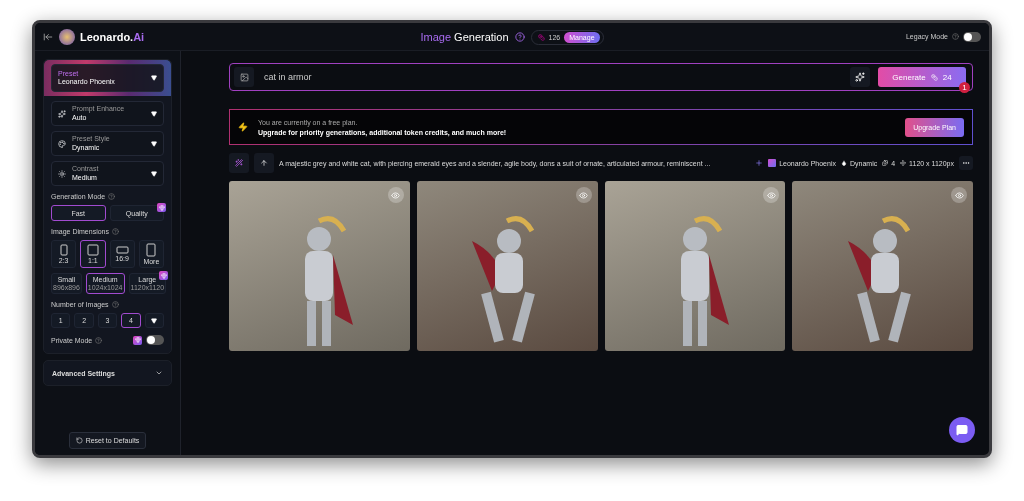 The height and width of the screenshot is (501, 1024). I want to click on image-upload-button, so click(244, 77).